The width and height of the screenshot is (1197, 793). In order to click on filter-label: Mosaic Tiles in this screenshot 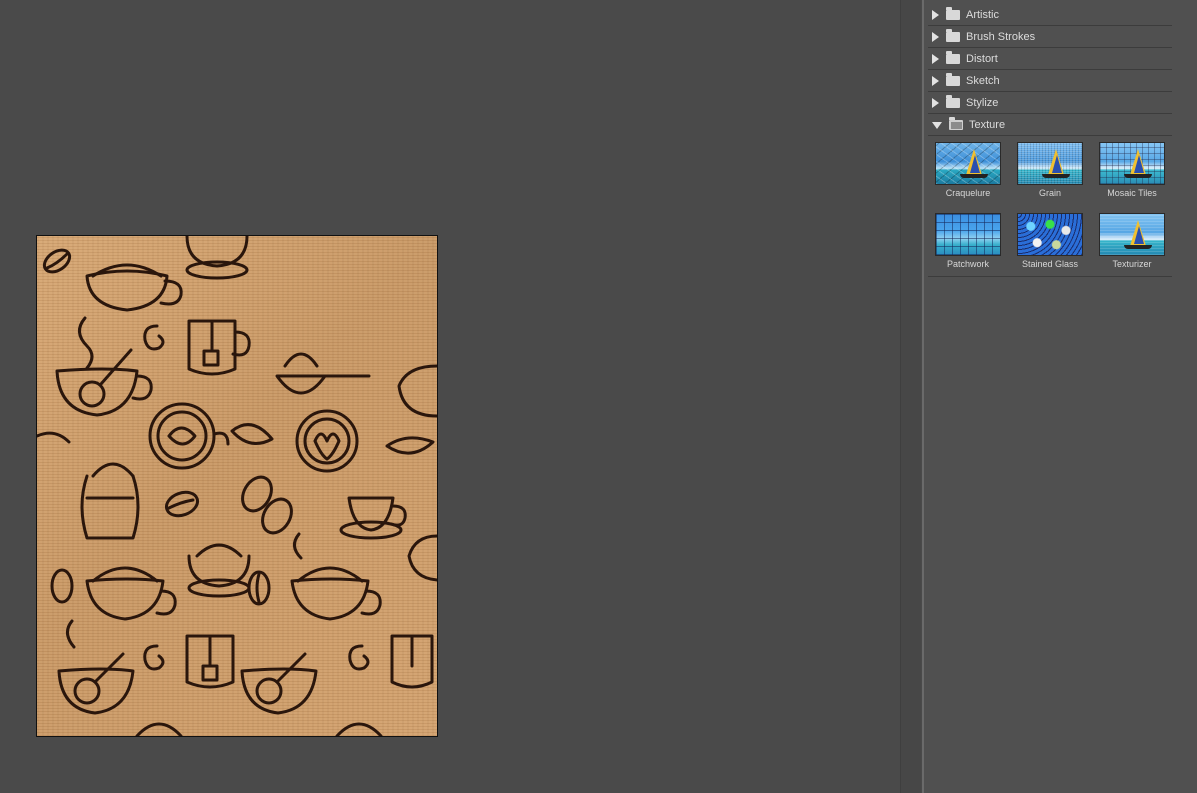, I will do `click(1132, 193)`.